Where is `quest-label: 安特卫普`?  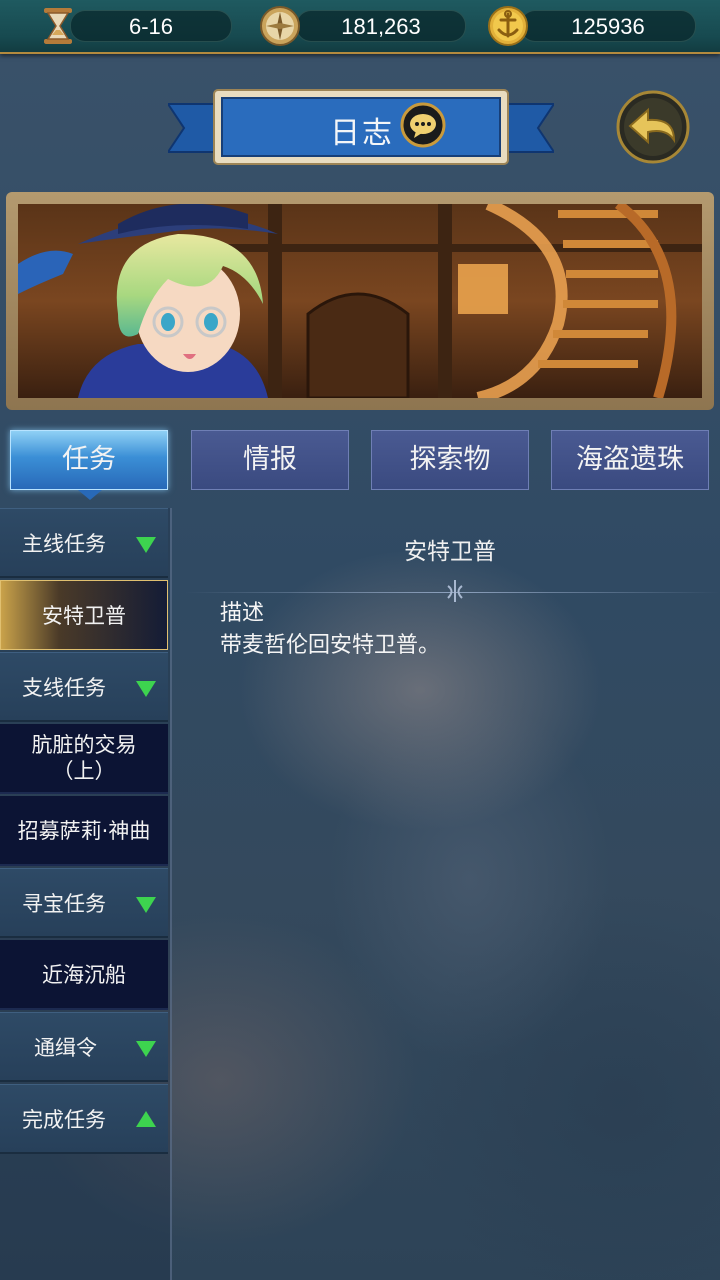
quest-label: 安特卫普 is located at coordinates (84, 616).